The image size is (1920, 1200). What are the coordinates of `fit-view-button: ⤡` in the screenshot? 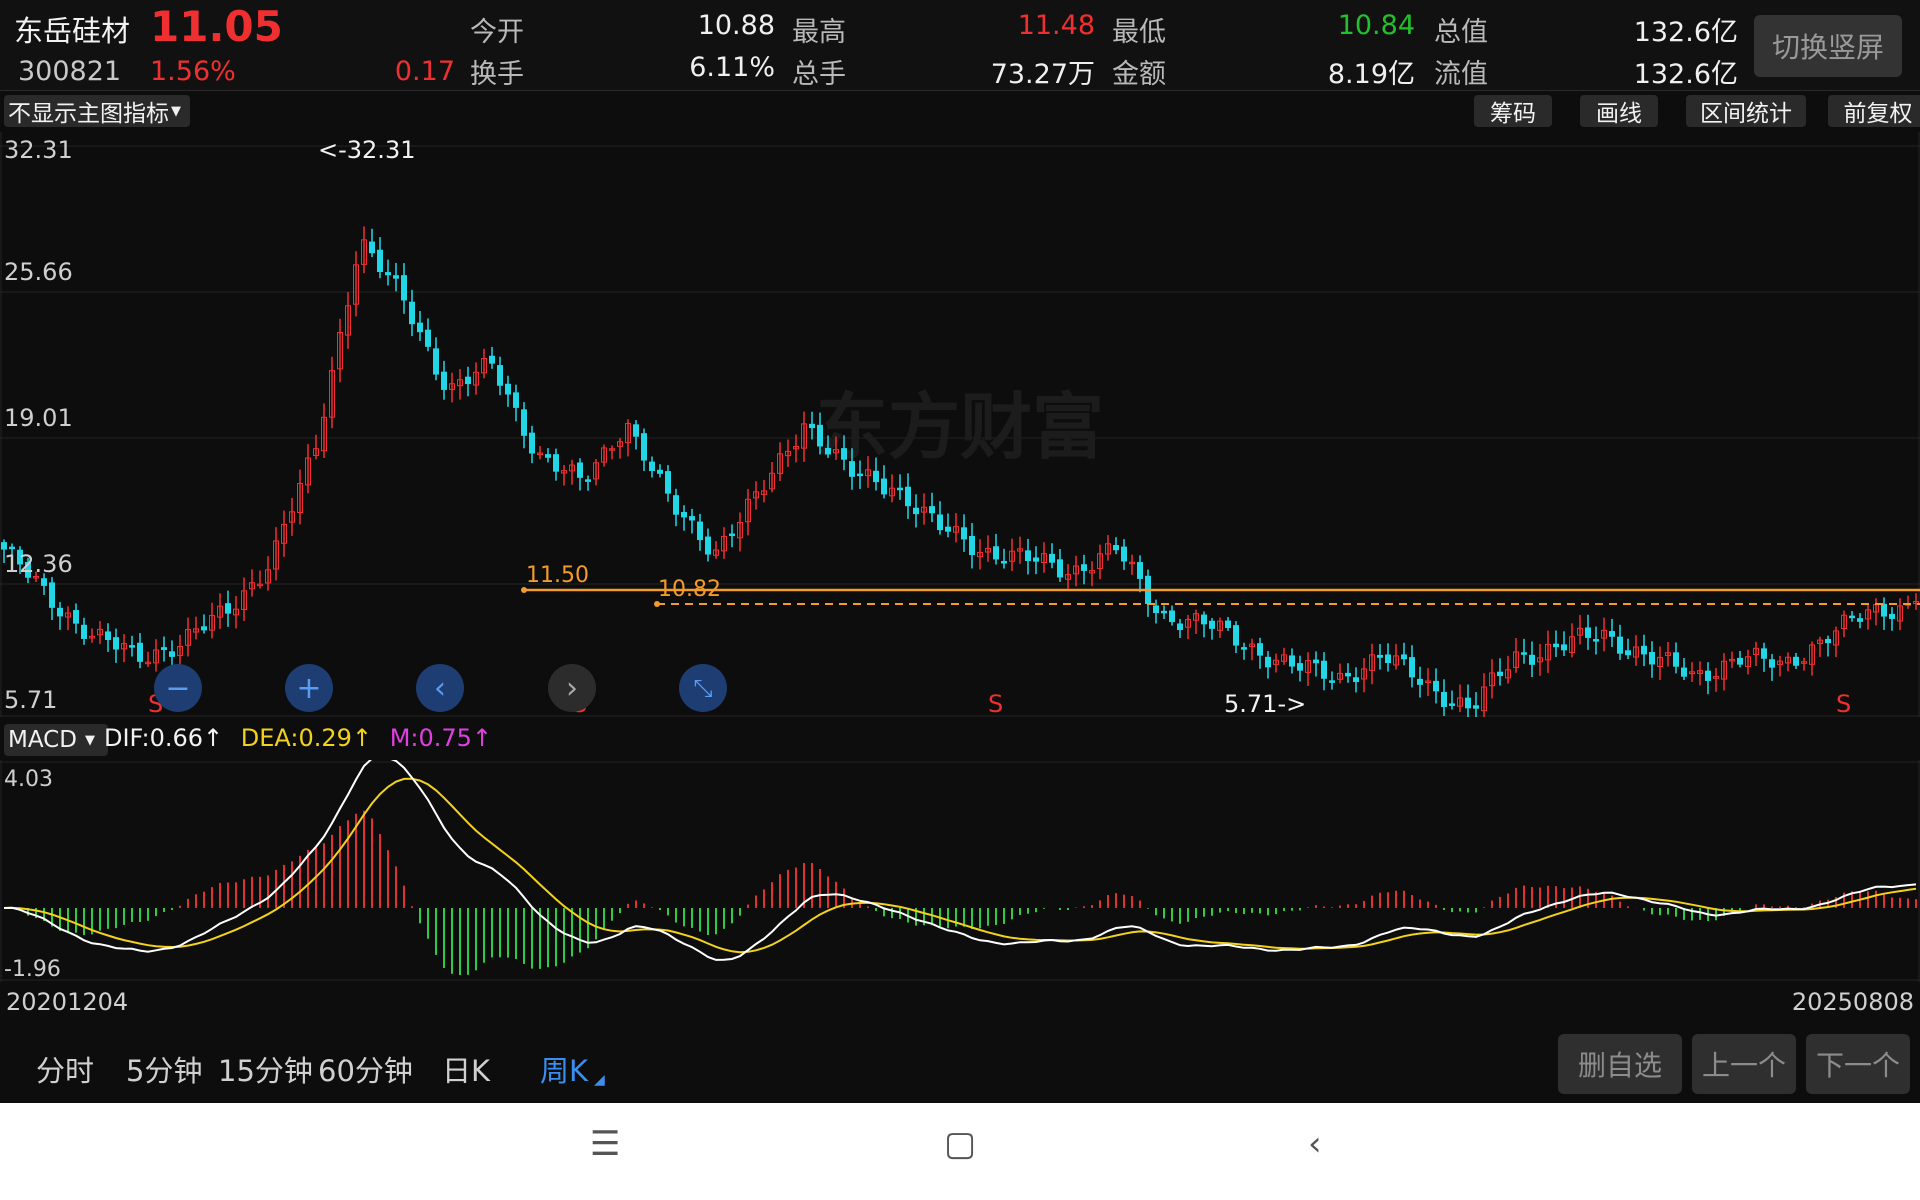 It's located at (703, 688).